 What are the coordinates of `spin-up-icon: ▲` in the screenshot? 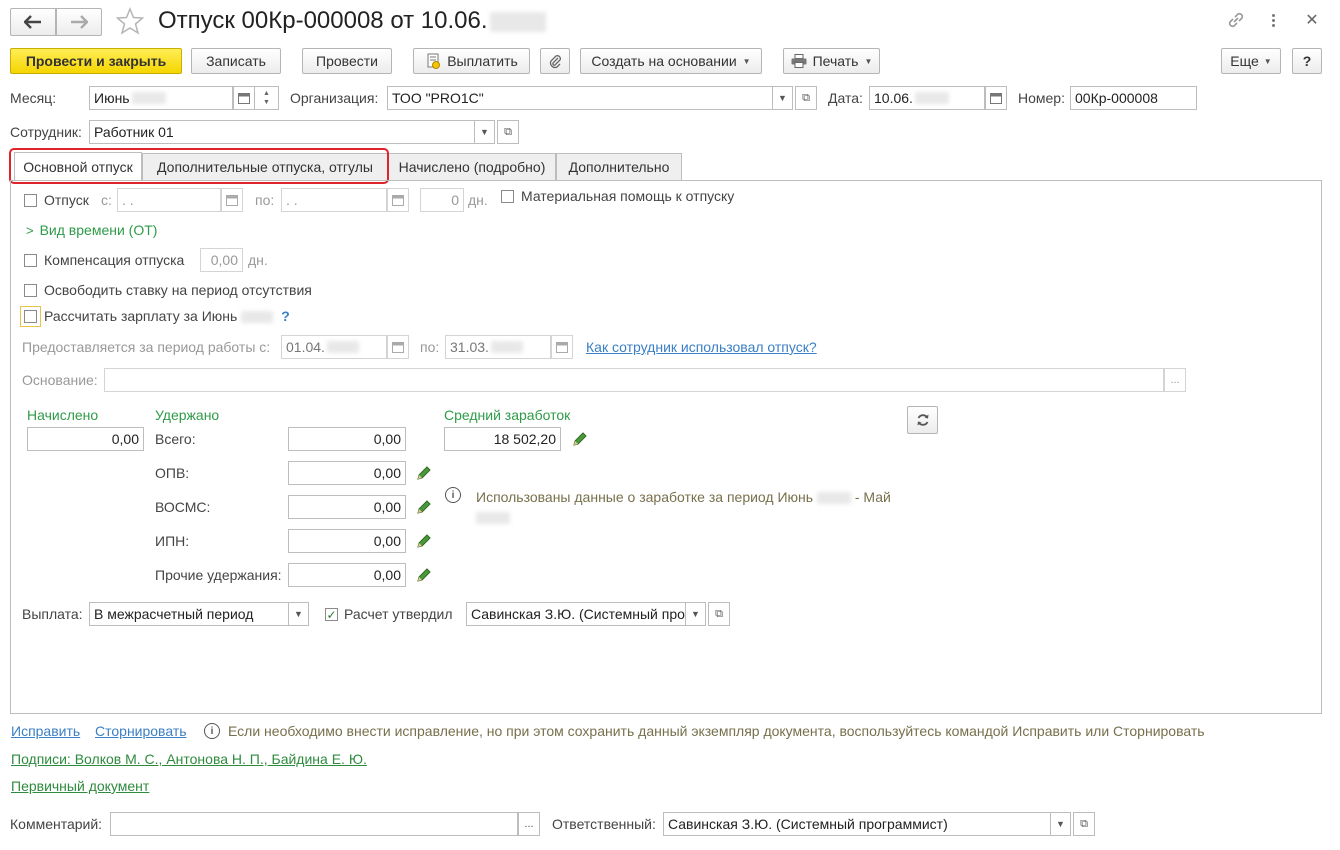 It's located at (266, 93).